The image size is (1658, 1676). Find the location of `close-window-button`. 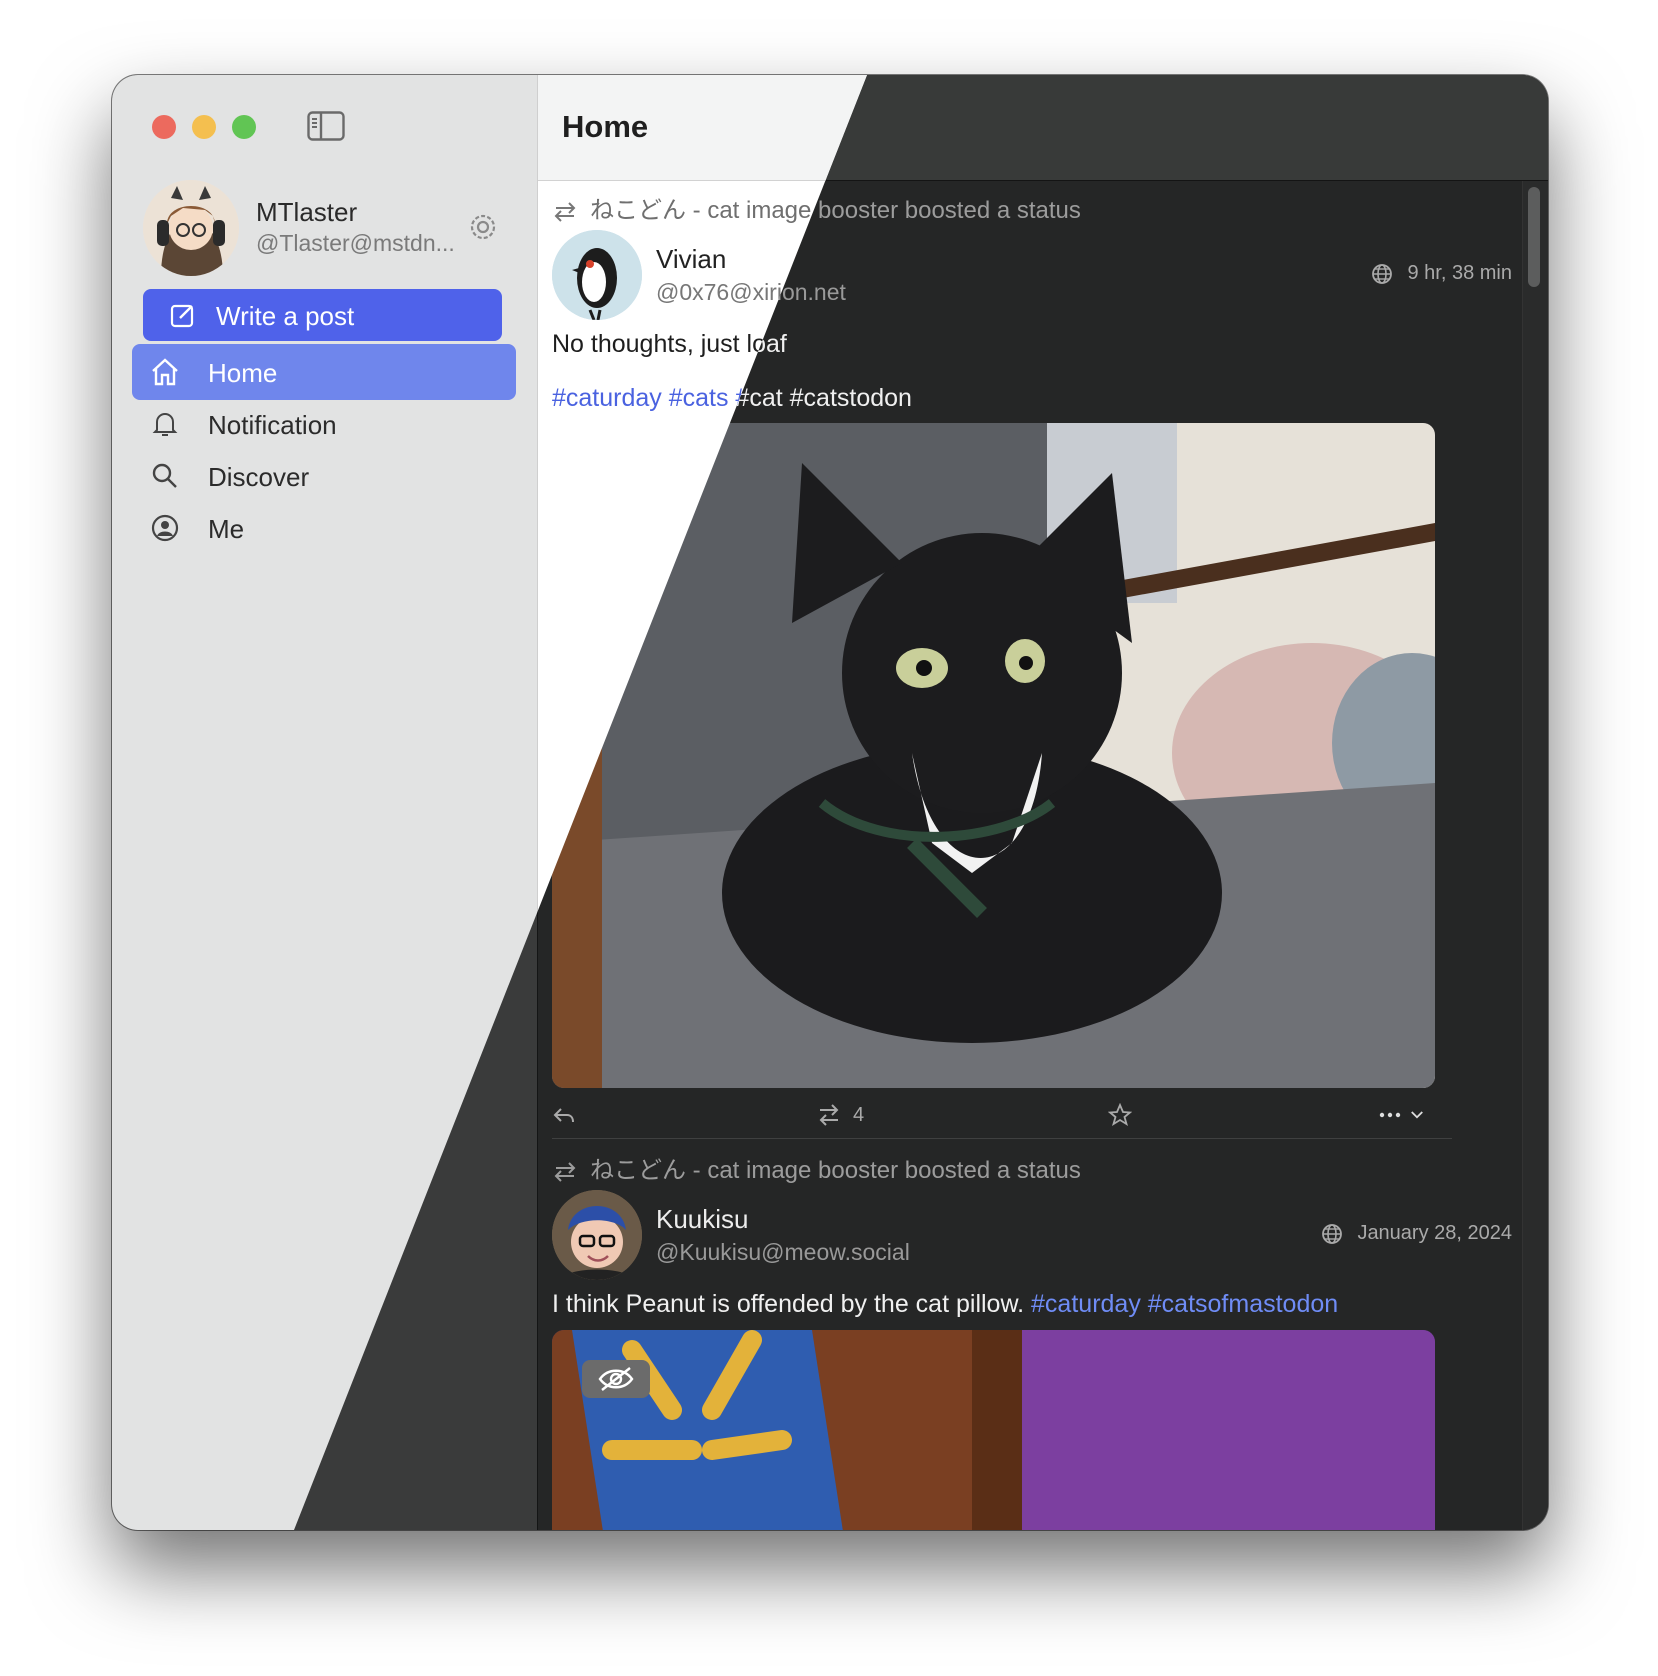

close-window-button is located at coordinates (164, 127).